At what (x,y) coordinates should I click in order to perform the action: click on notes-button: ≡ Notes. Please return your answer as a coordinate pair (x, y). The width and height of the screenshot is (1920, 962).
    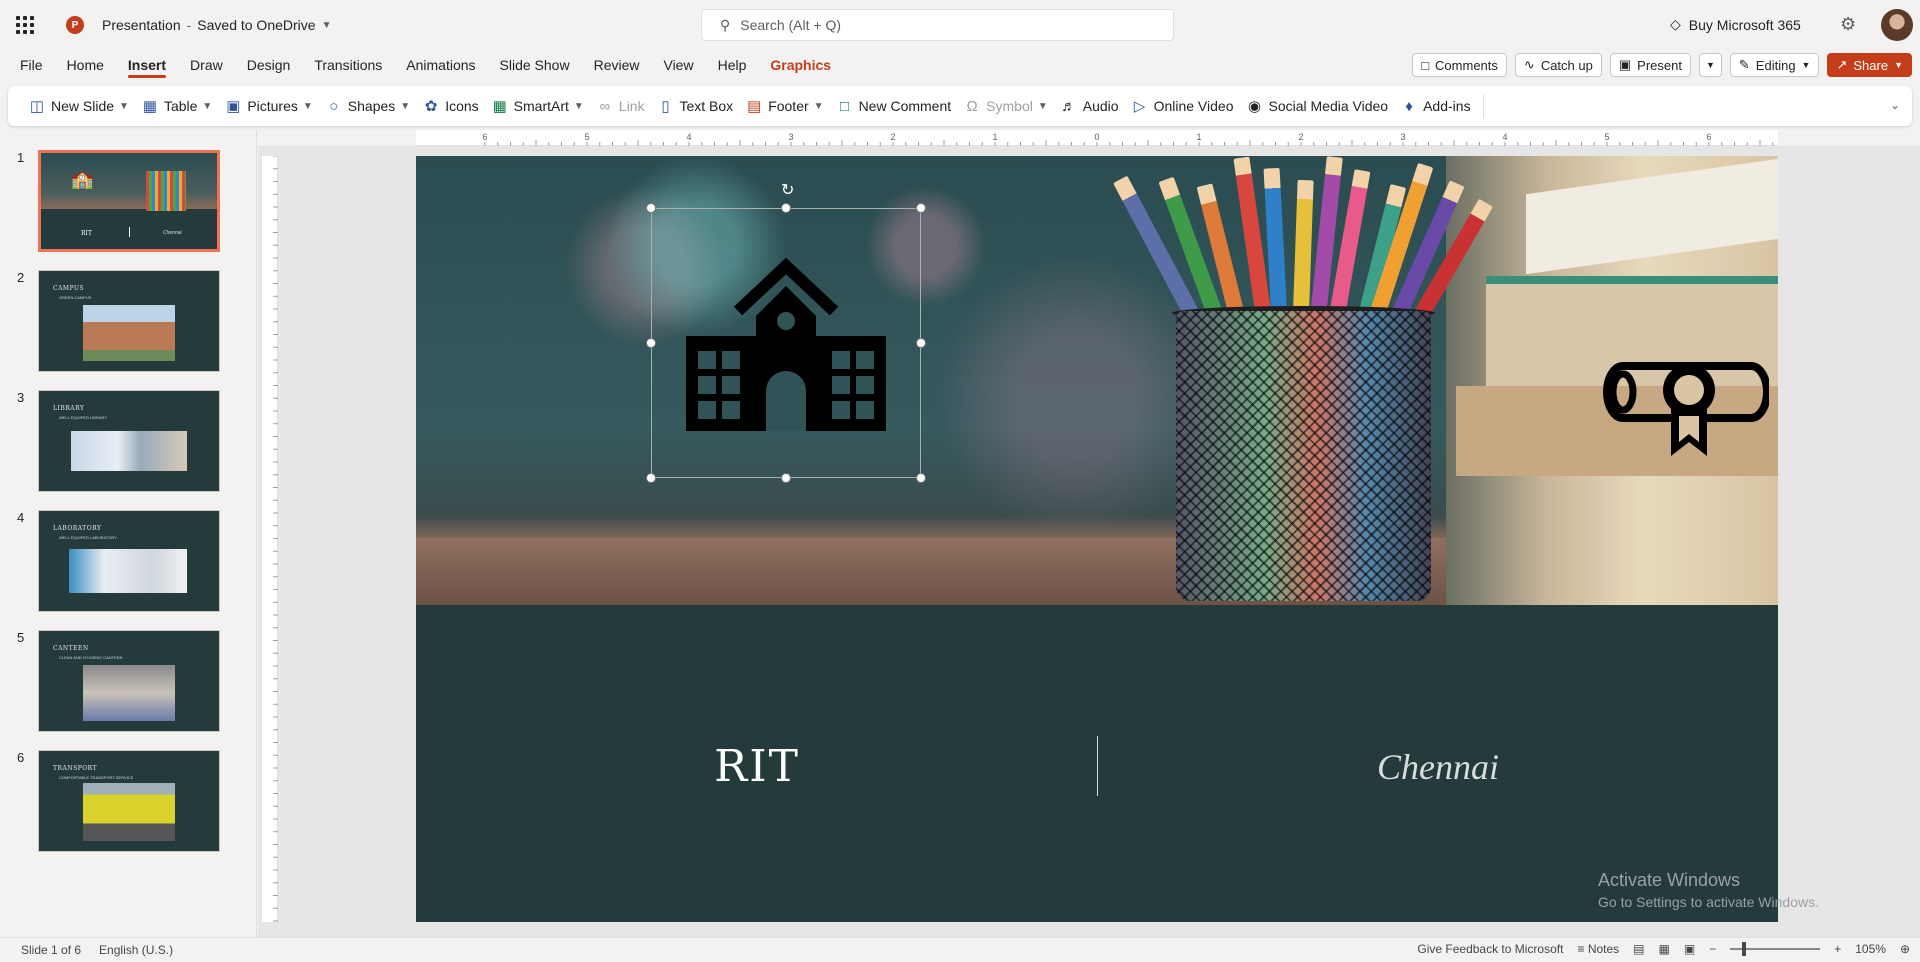
    Looking at the image, I should click on (1598, 949).